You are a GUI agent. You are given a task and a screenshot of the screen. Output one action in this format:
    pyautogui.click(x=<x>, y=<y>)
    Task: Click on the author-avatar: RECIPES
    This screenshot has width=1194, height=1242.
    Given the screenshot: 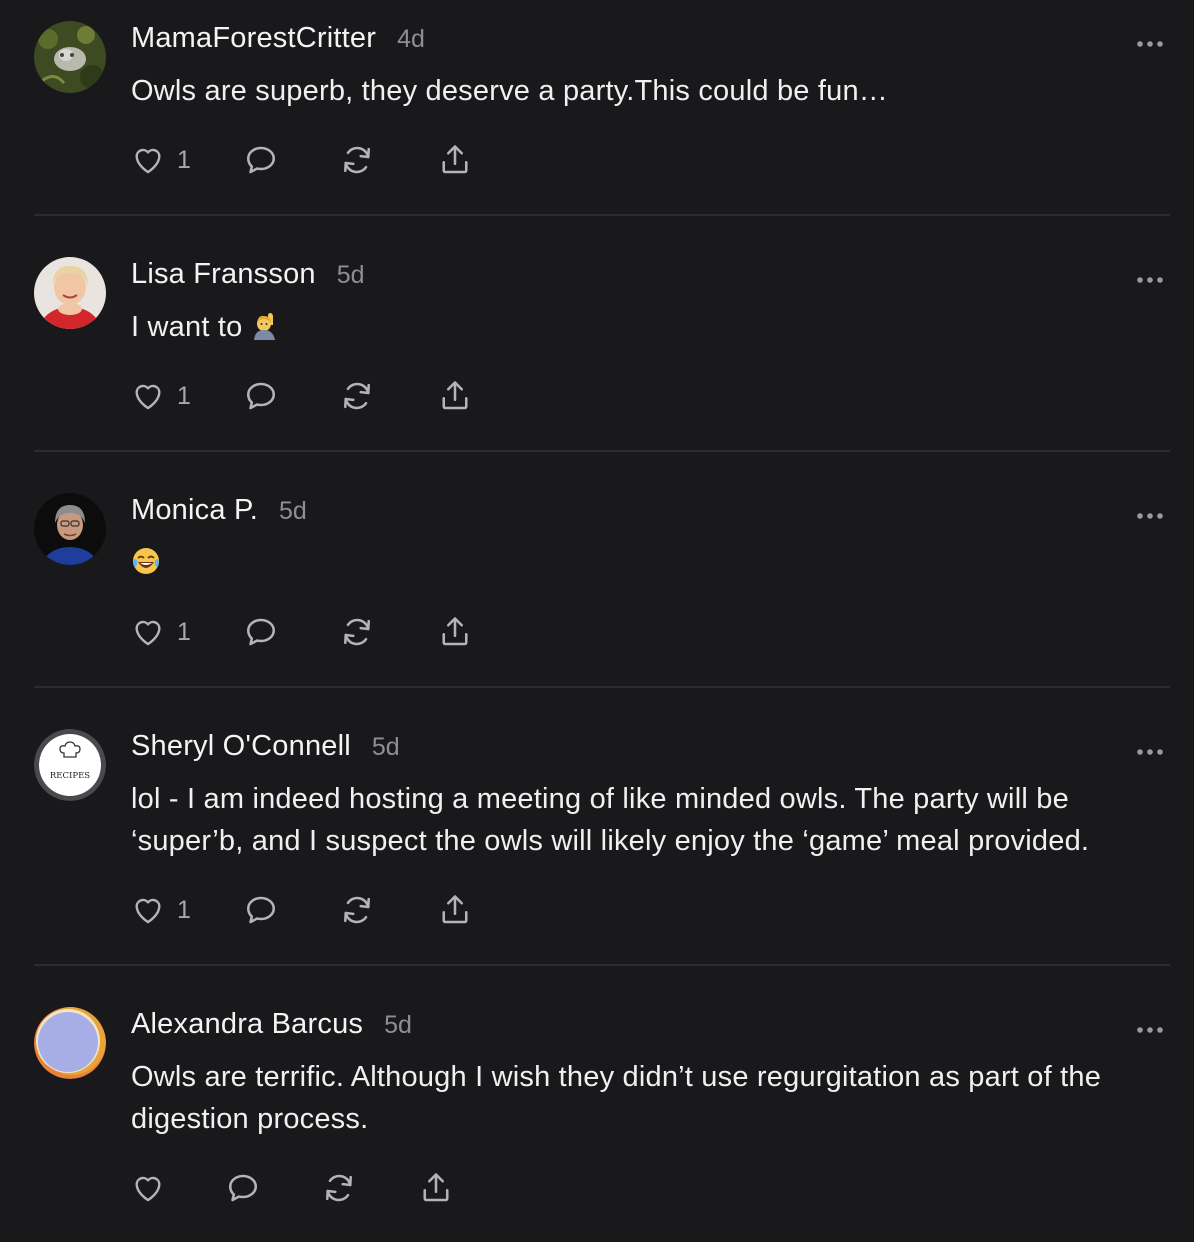 What is the action you would take?
    pyautogui.click(x=70, y=765)
    